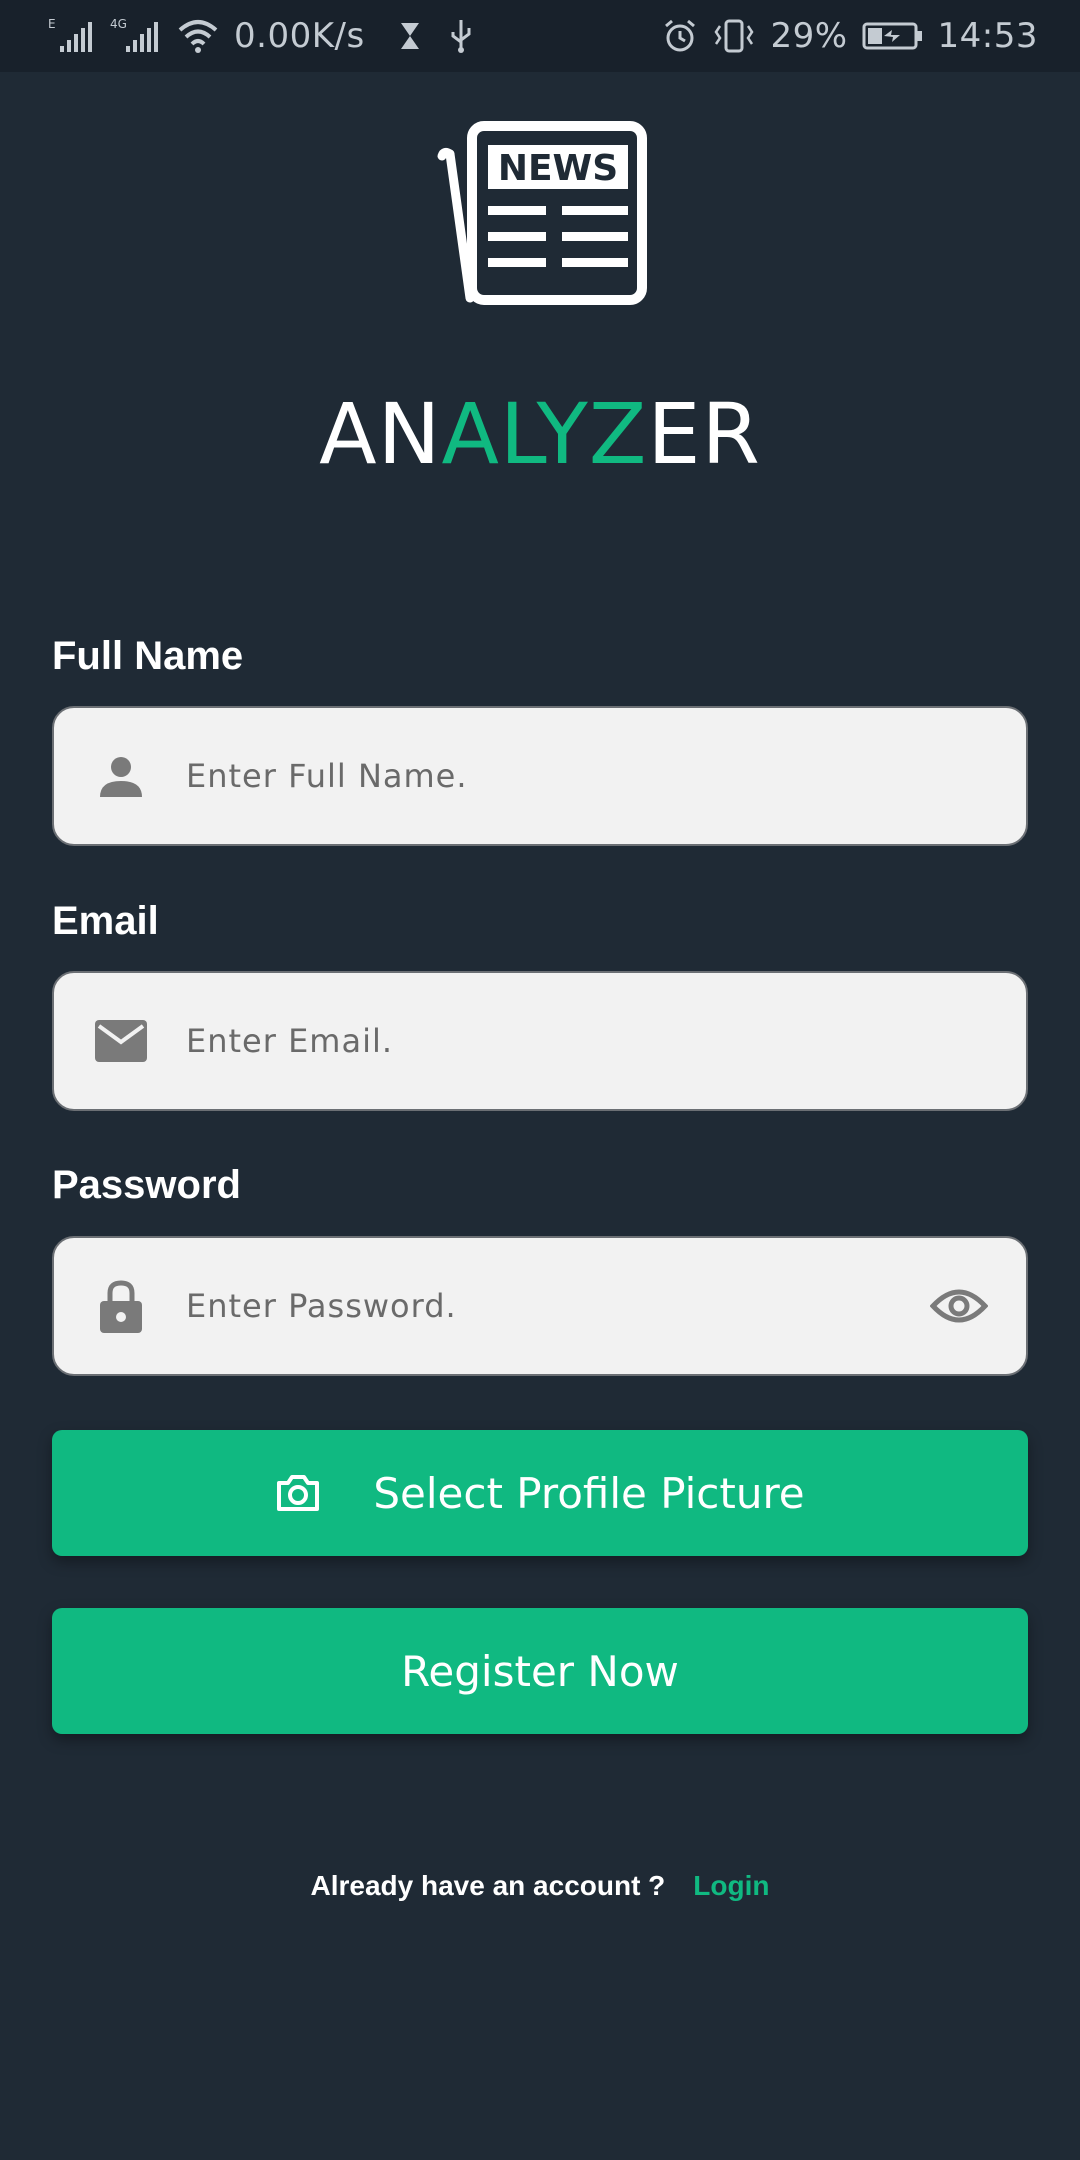 This screenshot has height=2160, width=1080. I want to click on camera-icon, so click(298, 1493).